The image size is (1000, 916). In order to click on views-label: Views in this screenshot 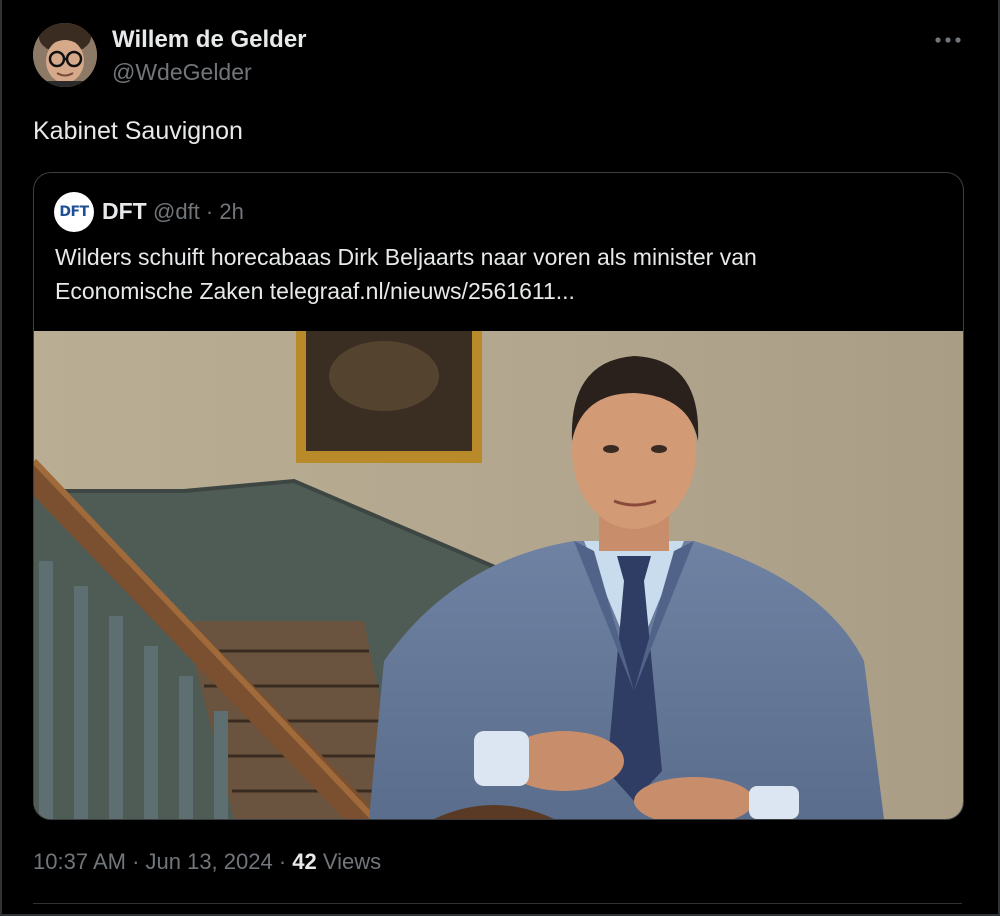, I will do `click(349, 861)`.